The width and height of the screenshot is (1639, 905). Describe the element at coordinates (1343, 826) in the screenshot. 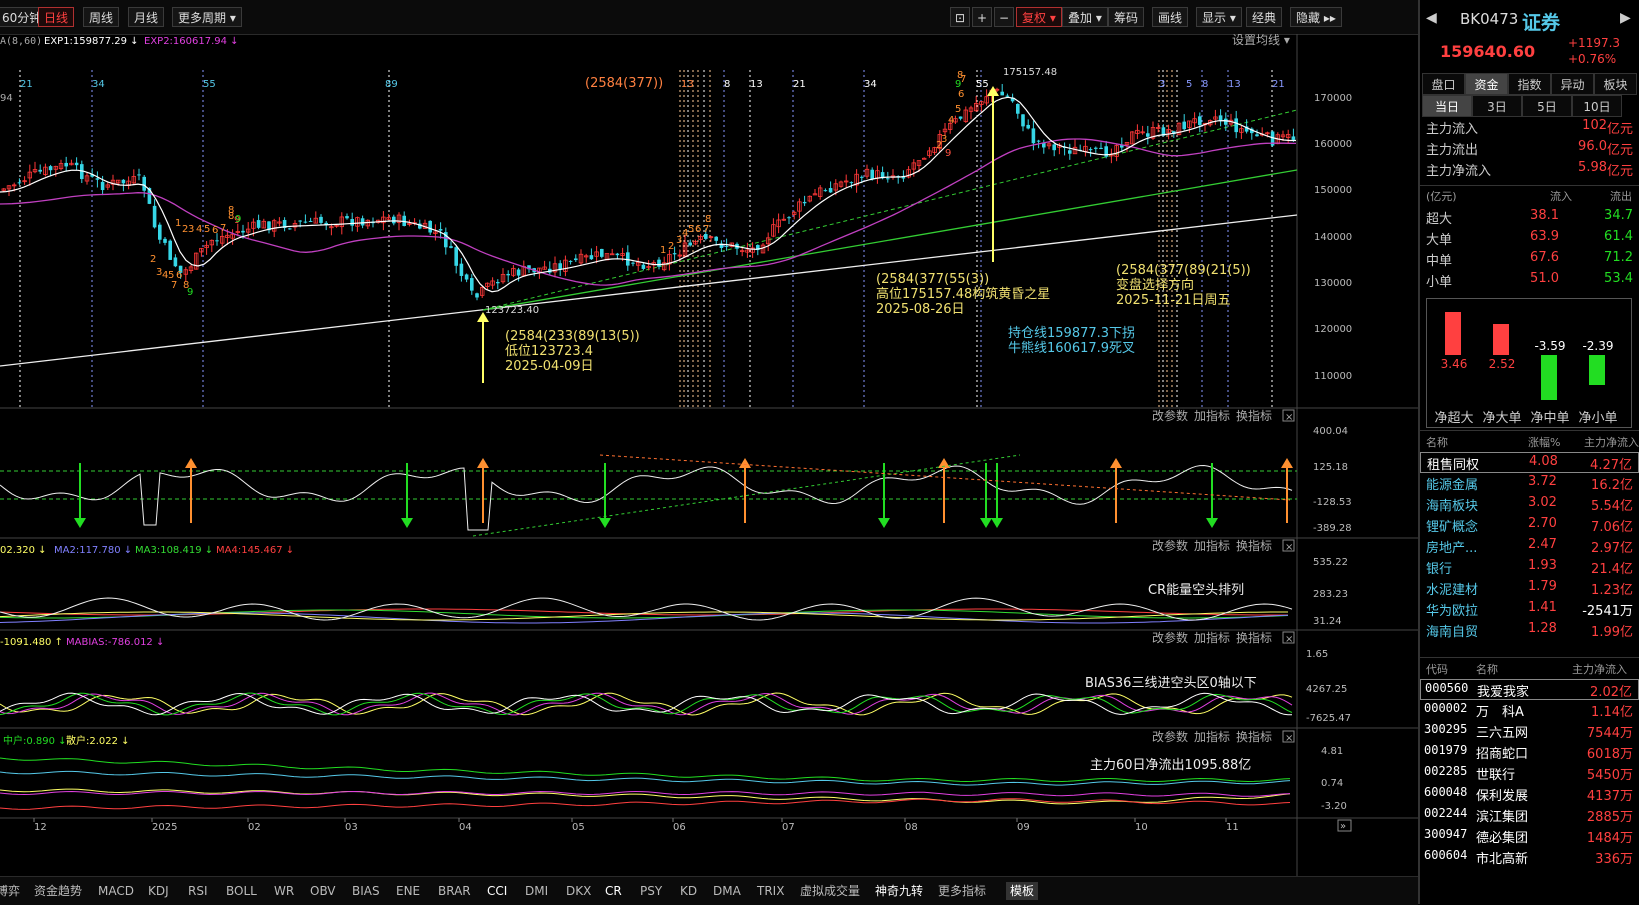

I see `scroll-right-glyph: »` at that location.